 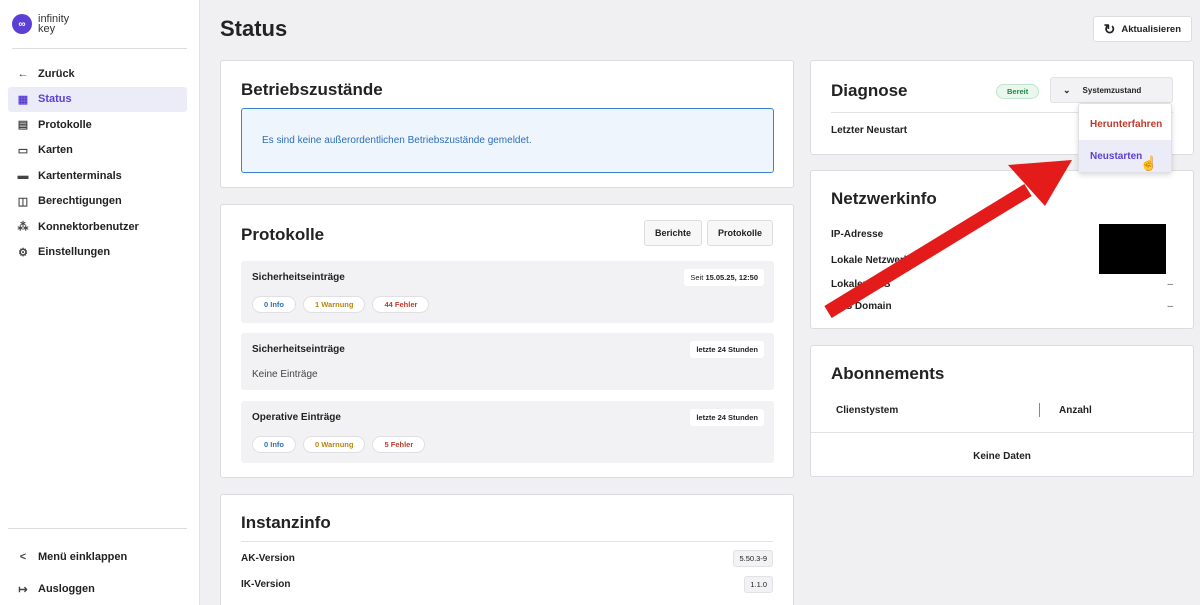 I want to click on sidebar-item-einstellungen: ⚙ Einstellungen, so click(x=97, y=253).